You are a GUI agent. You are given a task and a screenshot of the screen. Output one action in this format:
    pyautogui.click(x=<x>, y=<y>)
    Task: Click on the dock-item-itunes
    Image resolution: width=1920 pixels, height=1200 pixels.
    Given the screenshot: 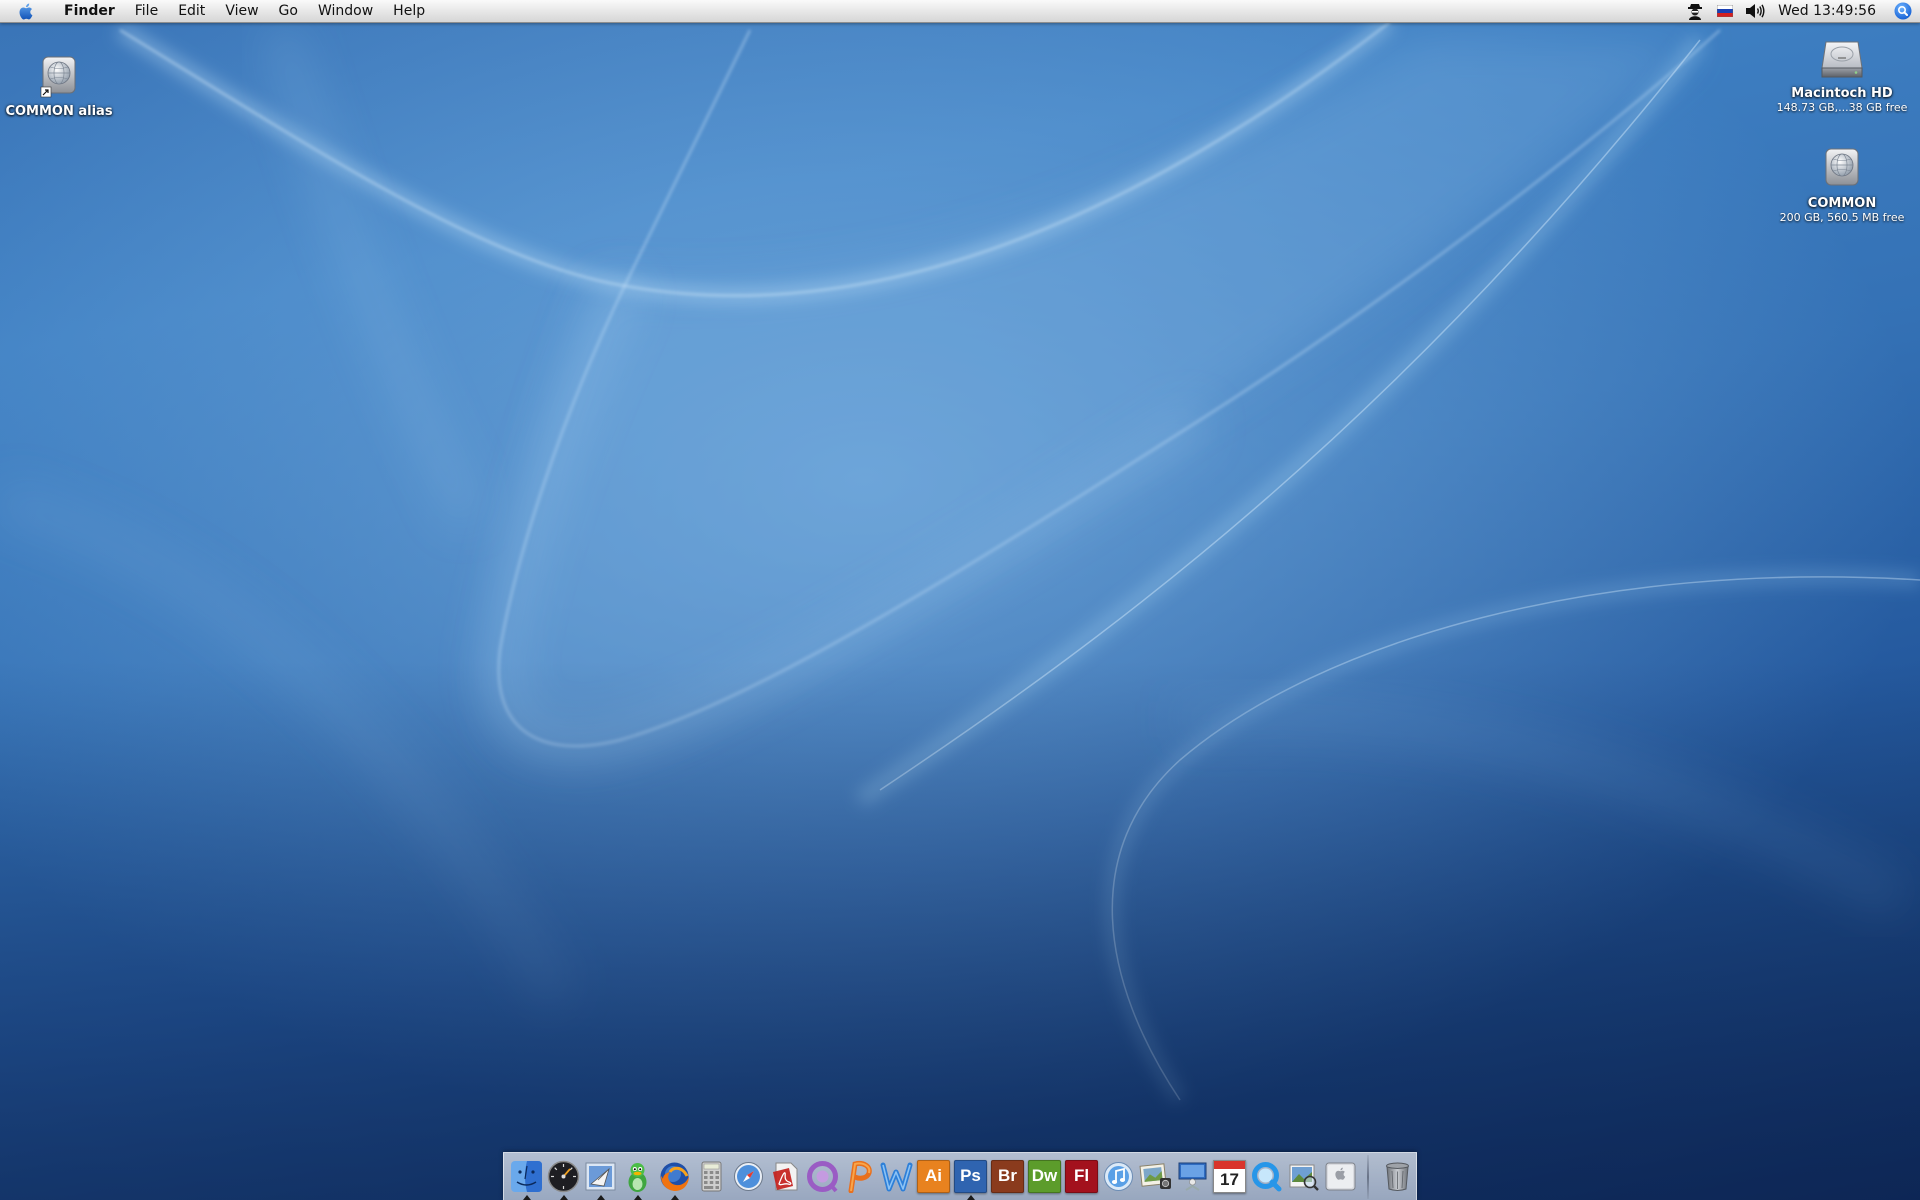 What is the action you would take?
    pyautogui.click(x=1118, y=1177)
    